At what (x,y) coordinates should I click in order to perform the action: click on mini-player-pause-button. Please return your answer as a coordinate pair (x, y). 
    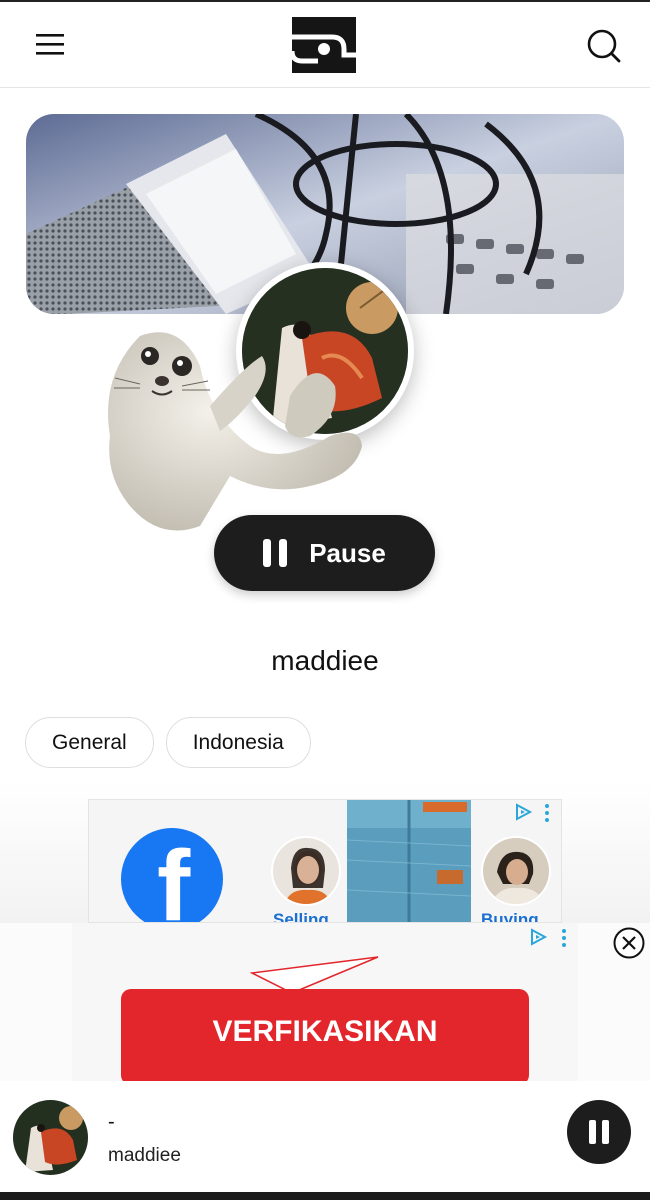
    Looking at the image, I should click on (599, 1132).